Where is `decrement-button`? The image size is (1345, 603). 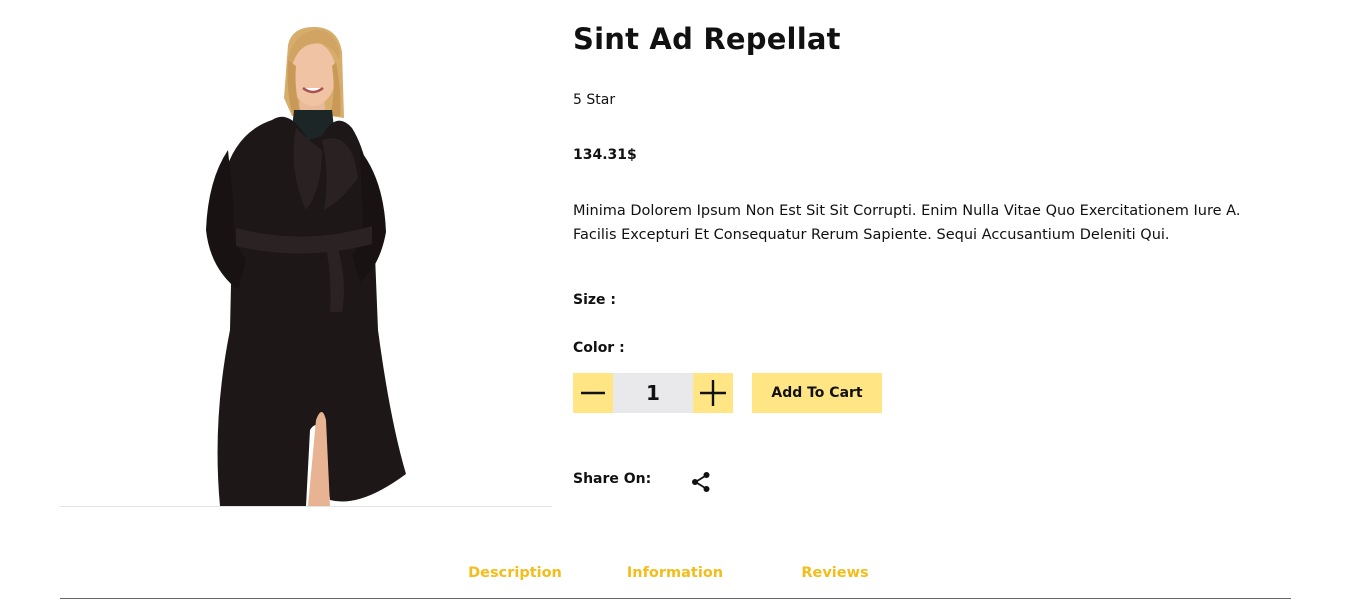
decrement-button is located at coordinates (593, 393).